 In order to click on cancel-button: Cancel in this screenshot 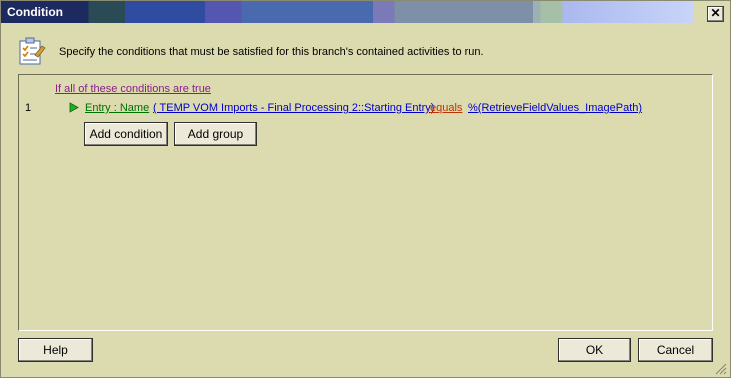, I will do `click(675, 350)`.